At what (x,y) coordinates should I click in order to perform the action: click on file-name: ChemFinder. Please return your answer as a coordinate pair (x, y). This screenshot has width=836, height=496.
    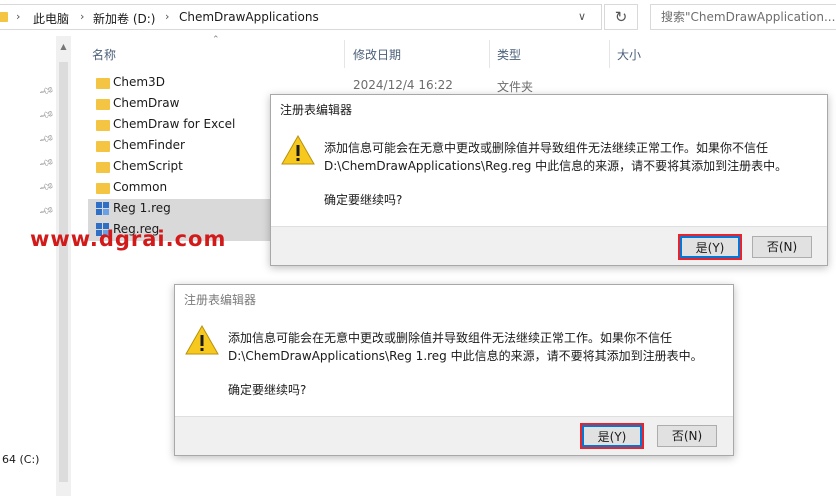
    Looking at the image, I should click on (149, 145).